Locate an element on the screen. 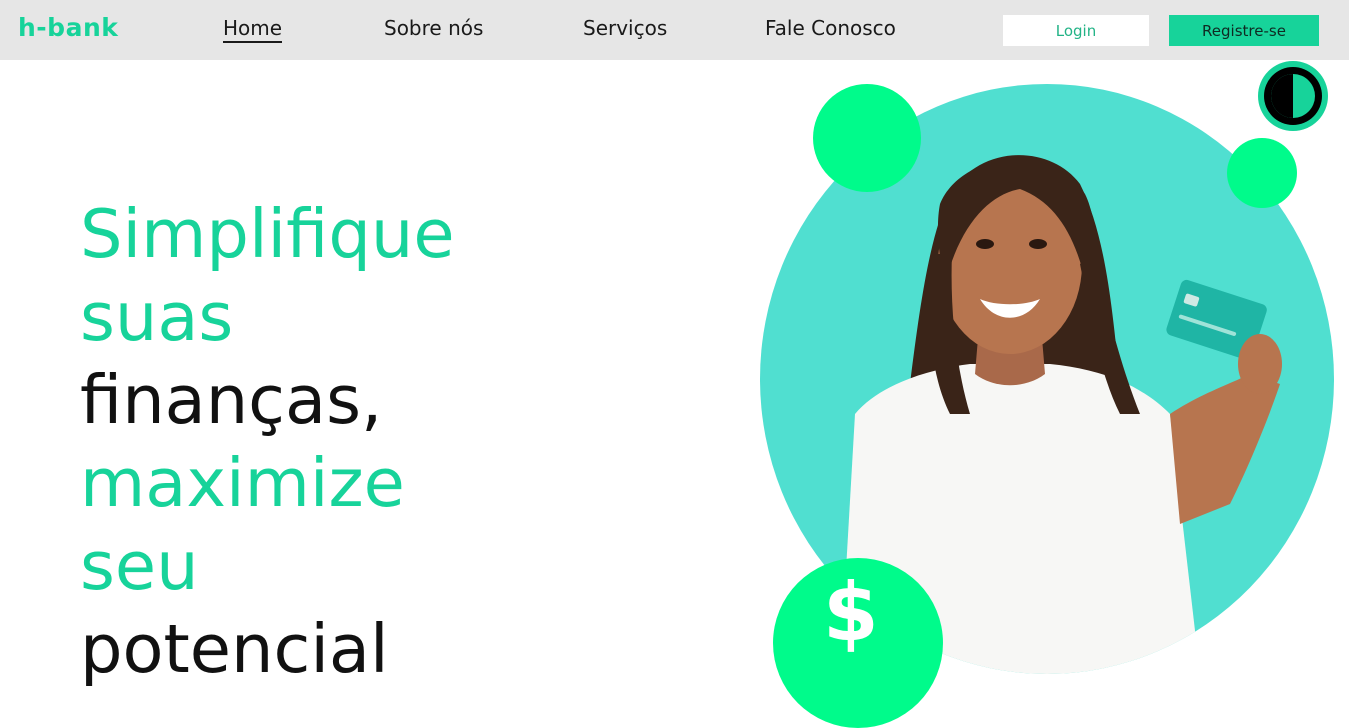 Image resolution: width=1349 pixels, height=728 pixels. register-button: Registre-se is located at coordinates (1244, 30).